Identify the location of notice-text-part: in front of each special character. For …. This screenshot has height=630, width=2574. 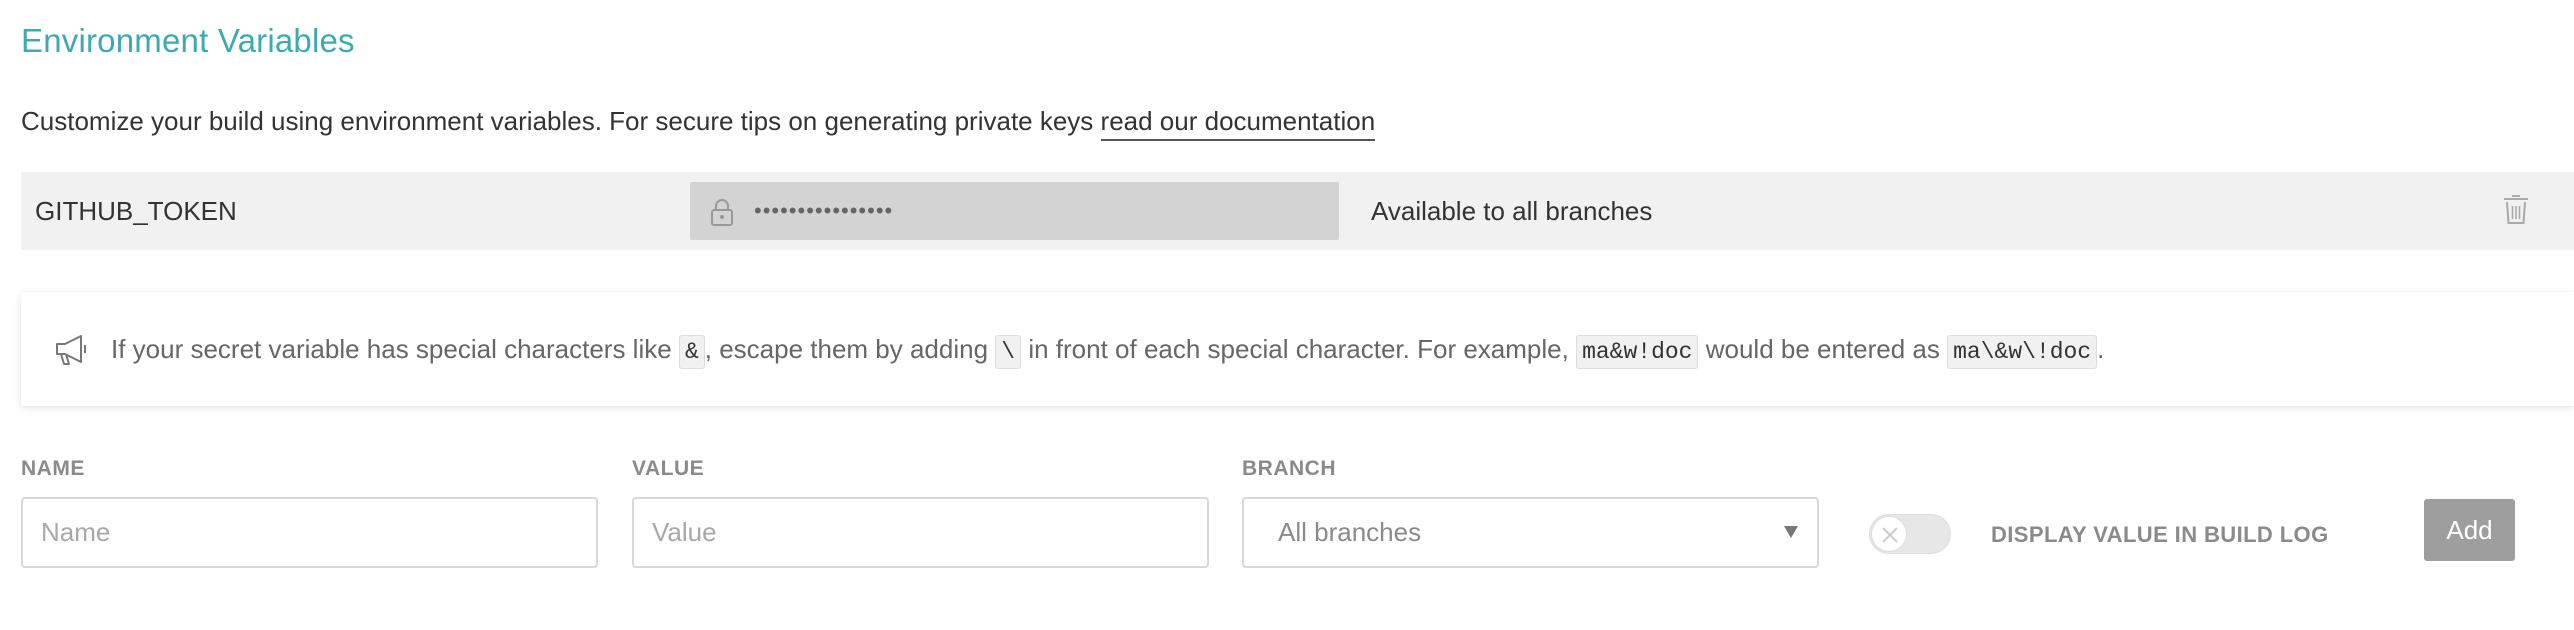
(1298, 349).